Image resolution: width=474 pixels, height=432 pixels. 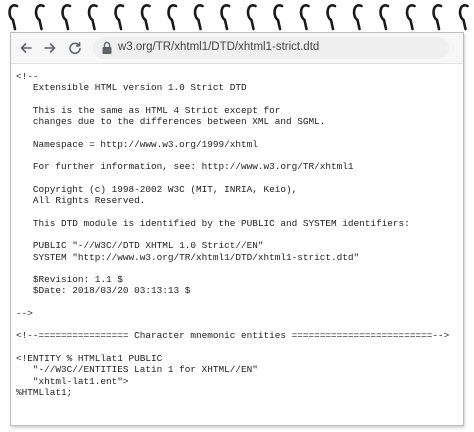 I want to click on dtd-line: Extensible HTML version 1.0 Strict DTD, so click(x=131, y=88).